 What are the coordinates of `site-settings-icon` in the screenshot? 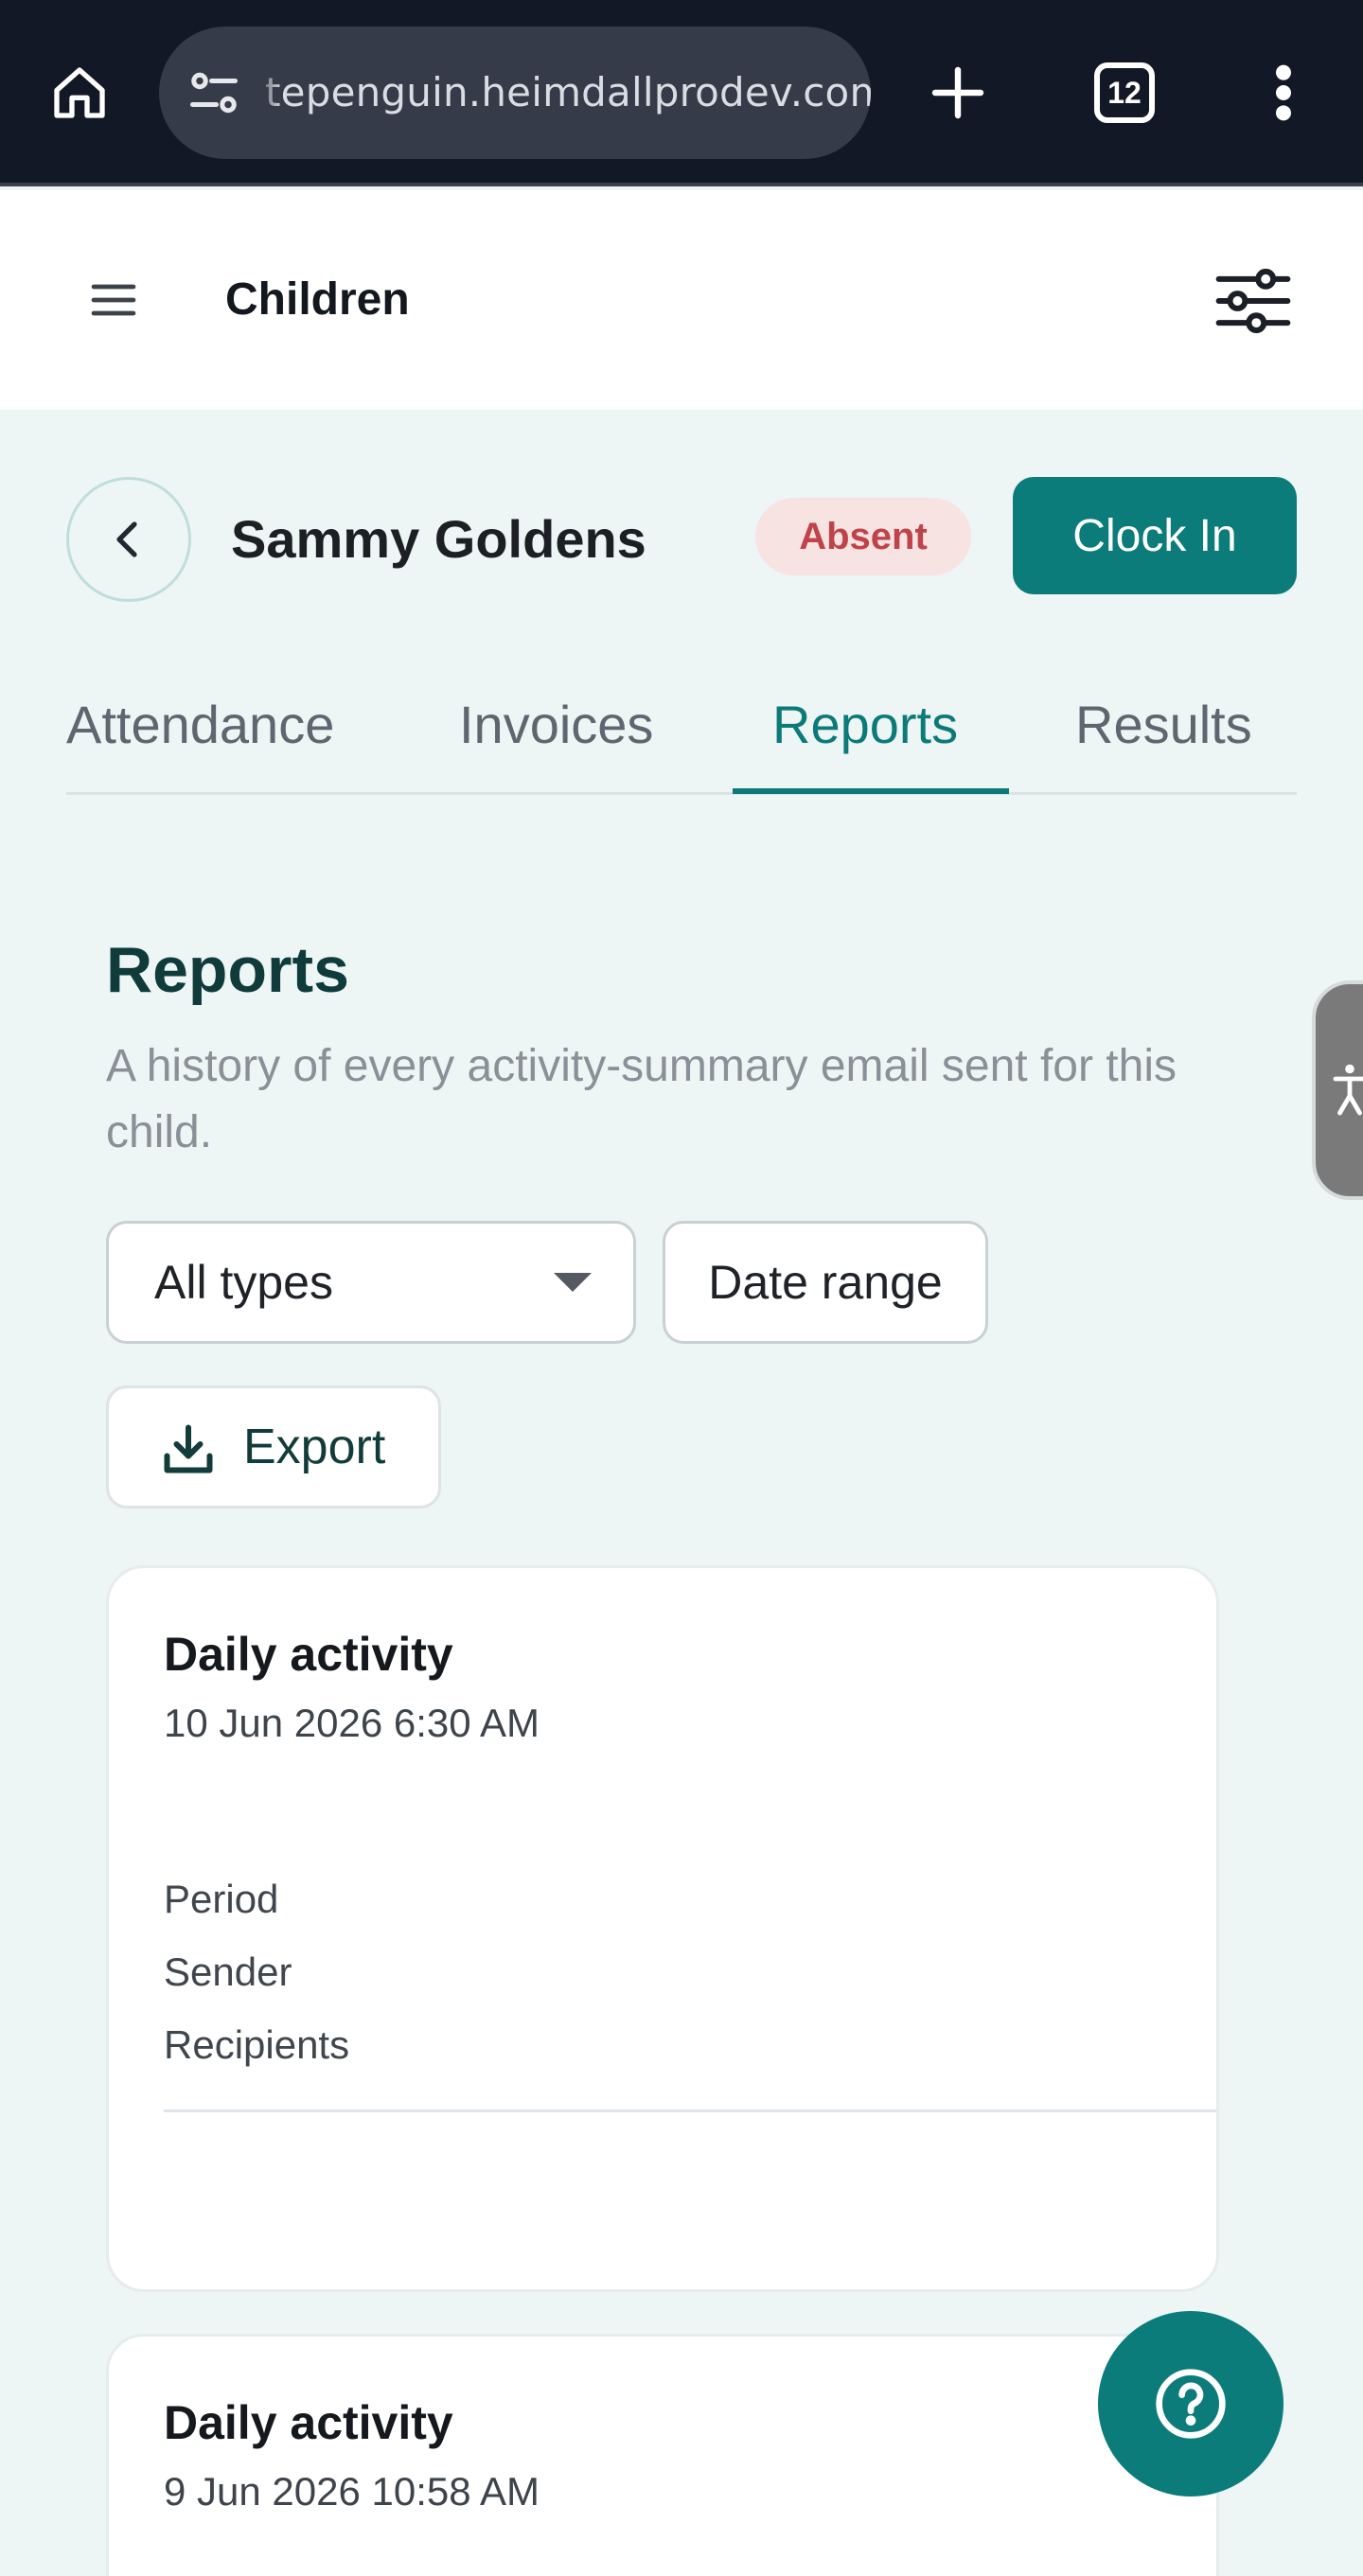 It's located at (214, 92).